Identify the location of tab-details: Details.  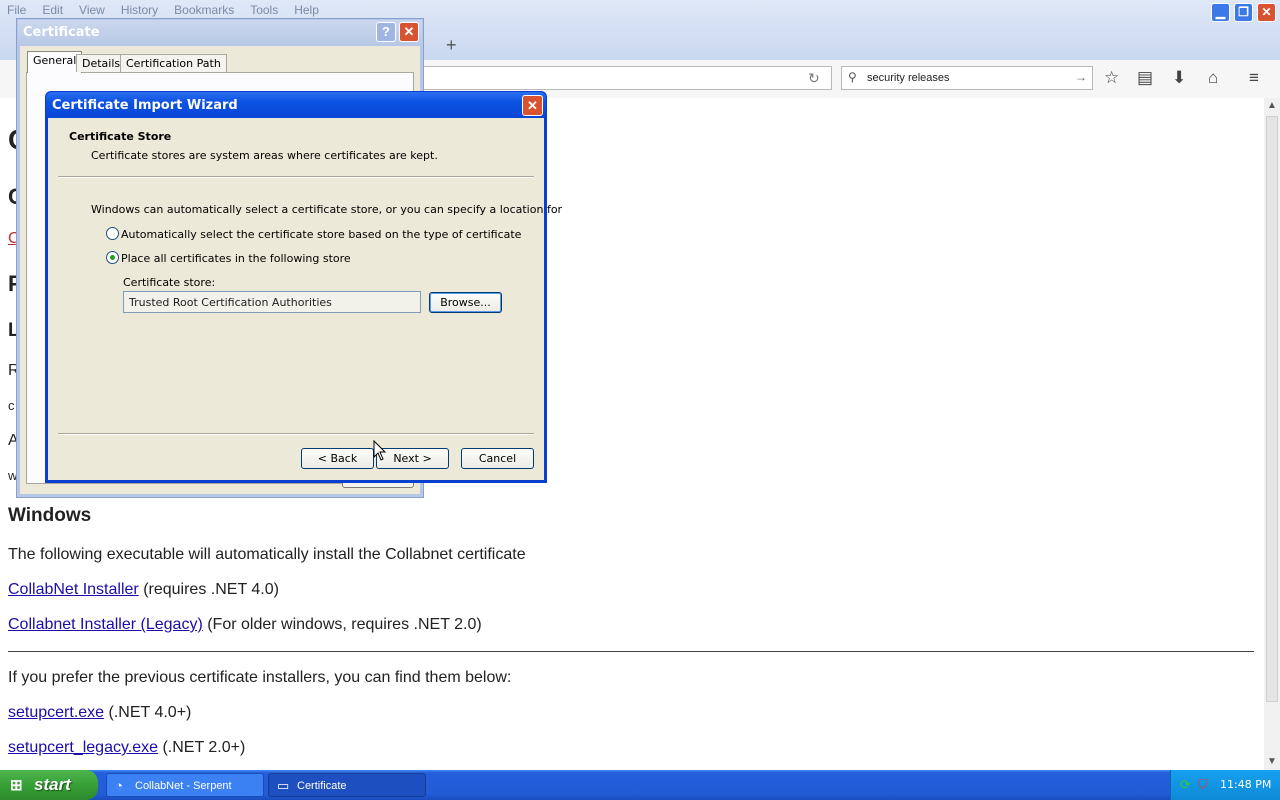
(101, 63).